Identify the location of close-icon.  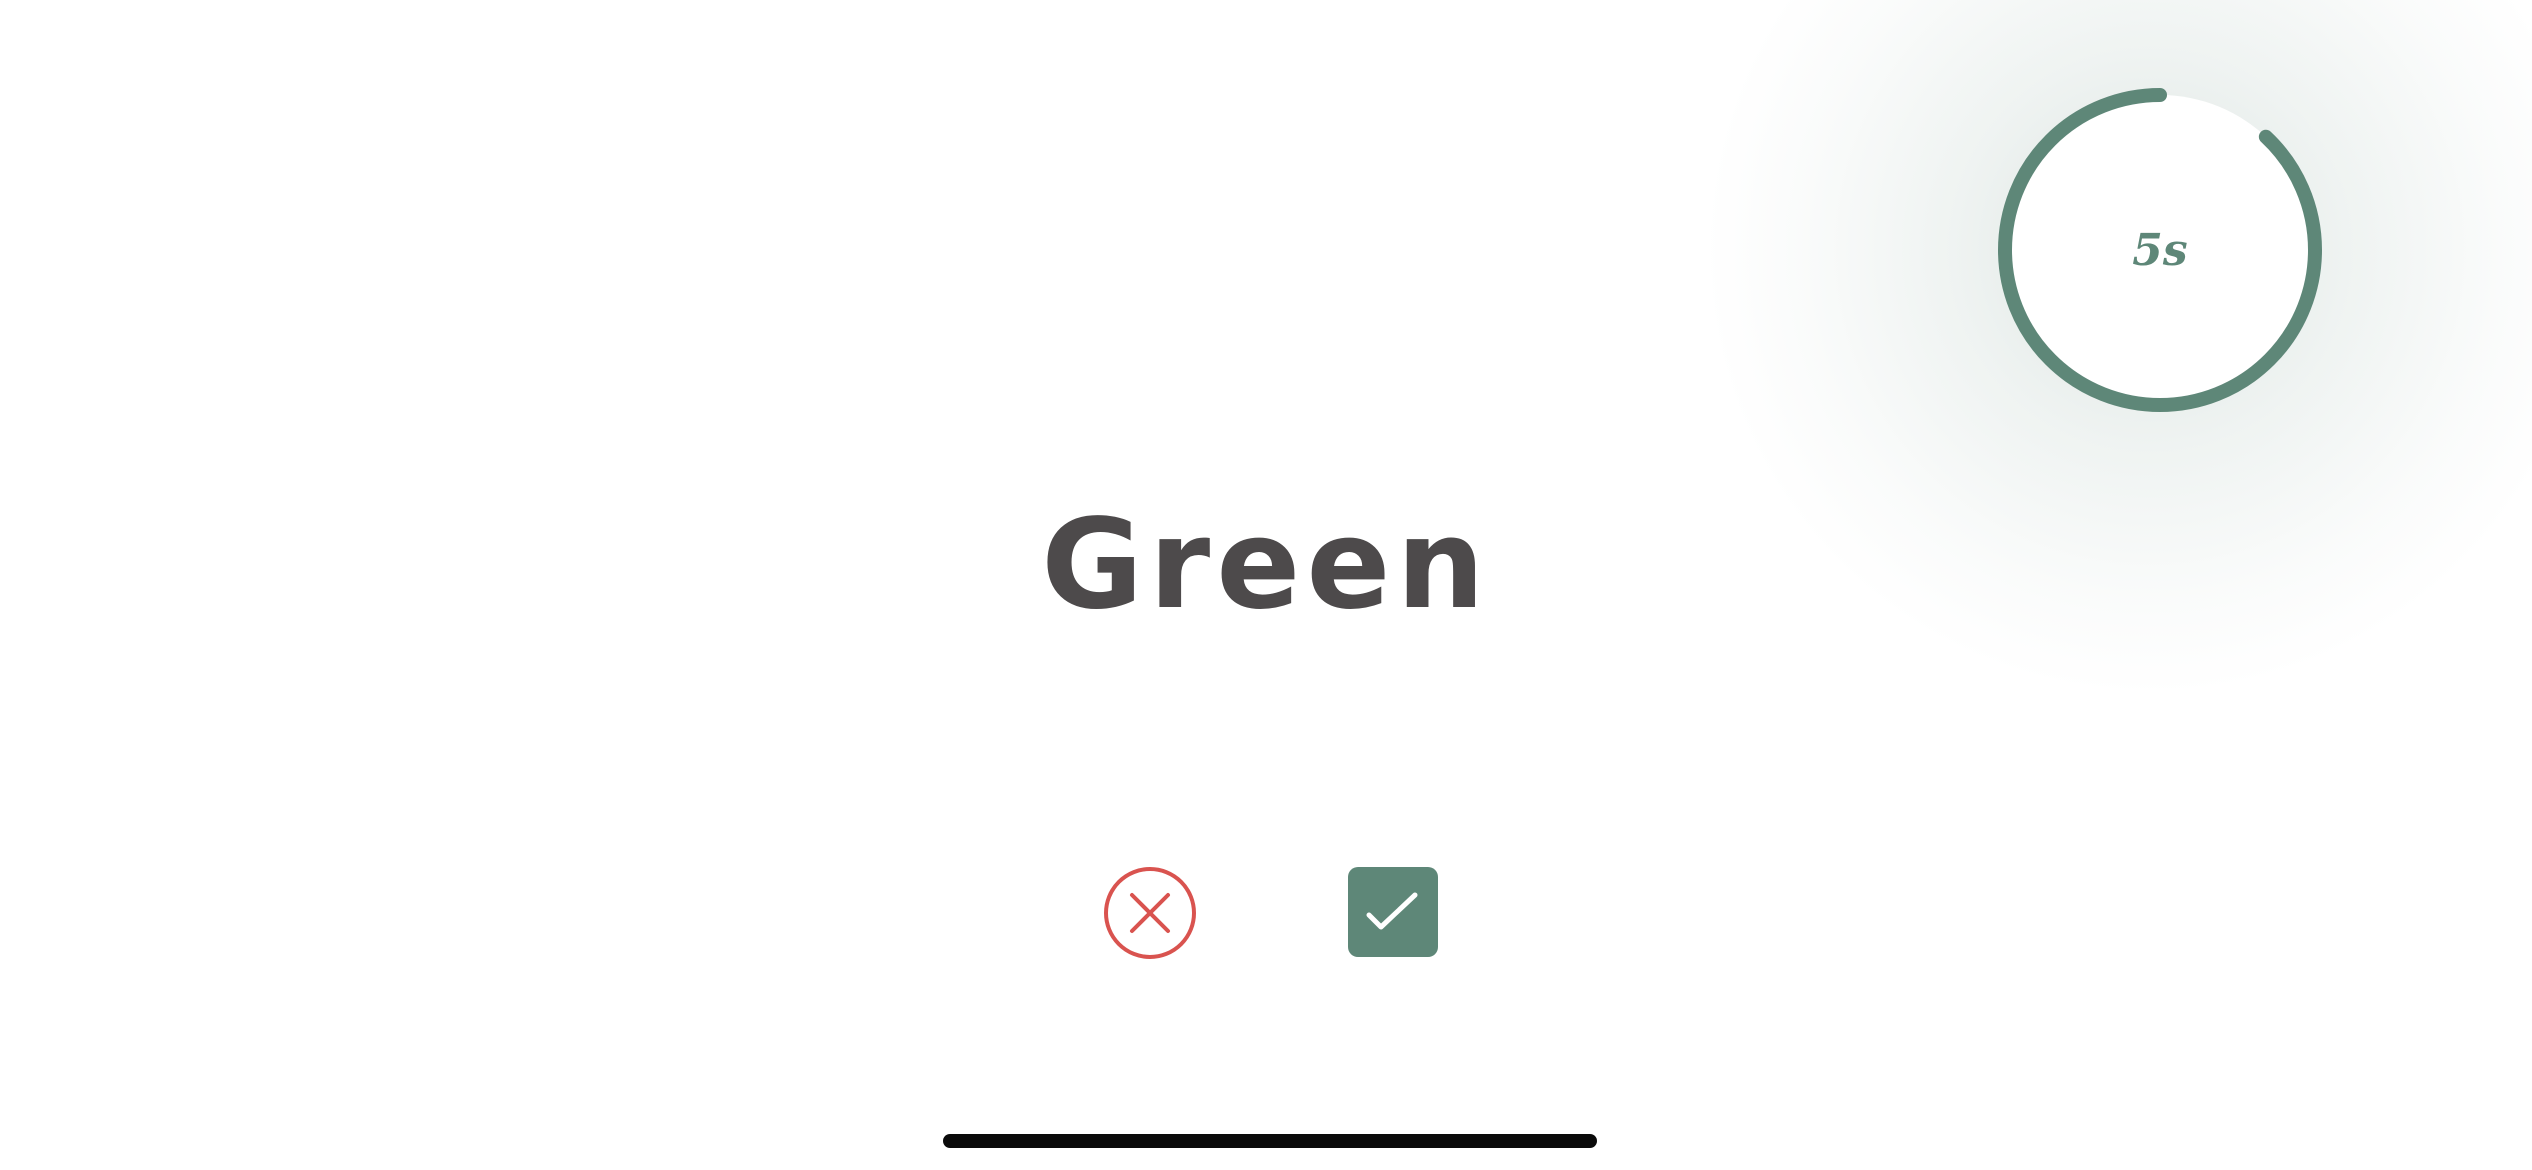
(1150, 913).